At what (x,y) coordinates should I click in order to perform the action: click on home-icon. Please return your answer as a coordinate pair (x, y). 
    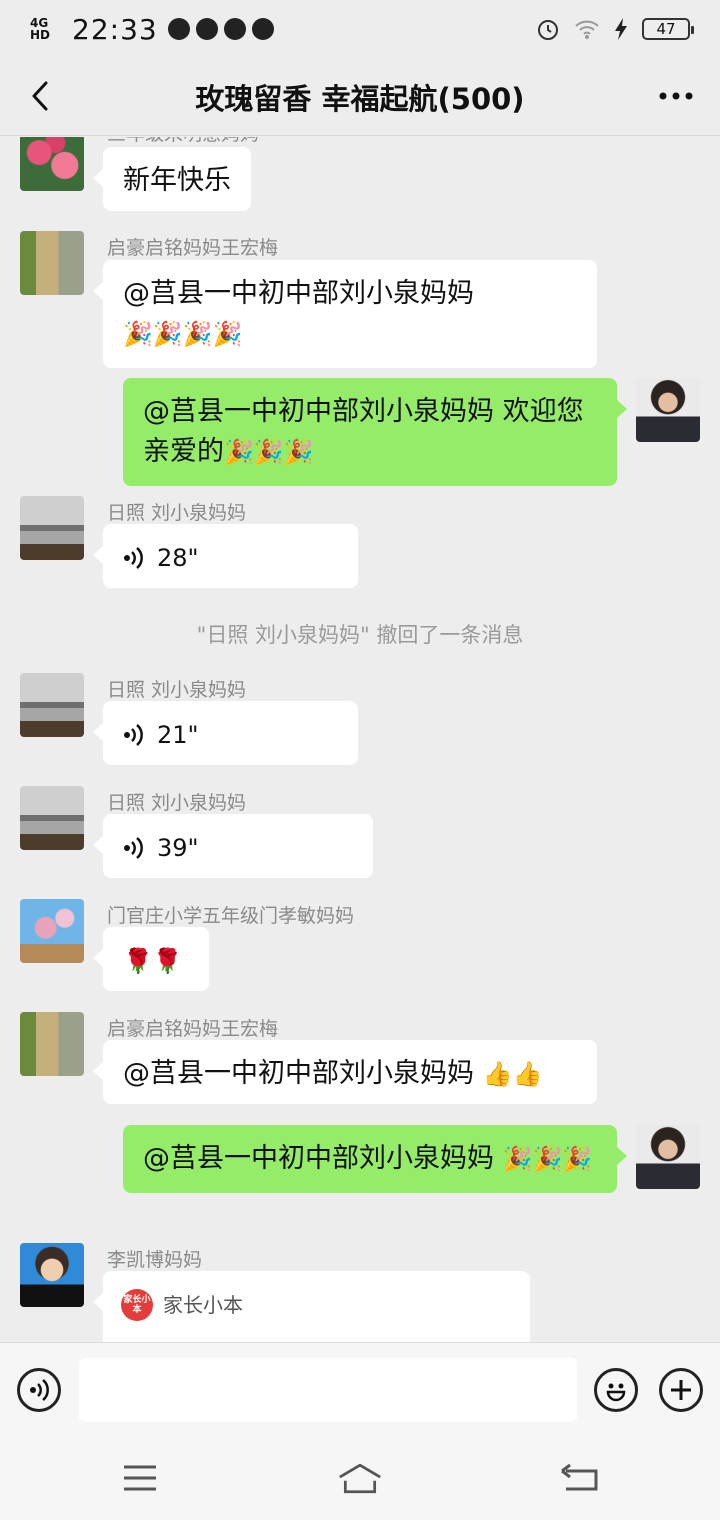
    Looking at the image, I should click on (360, 1478).